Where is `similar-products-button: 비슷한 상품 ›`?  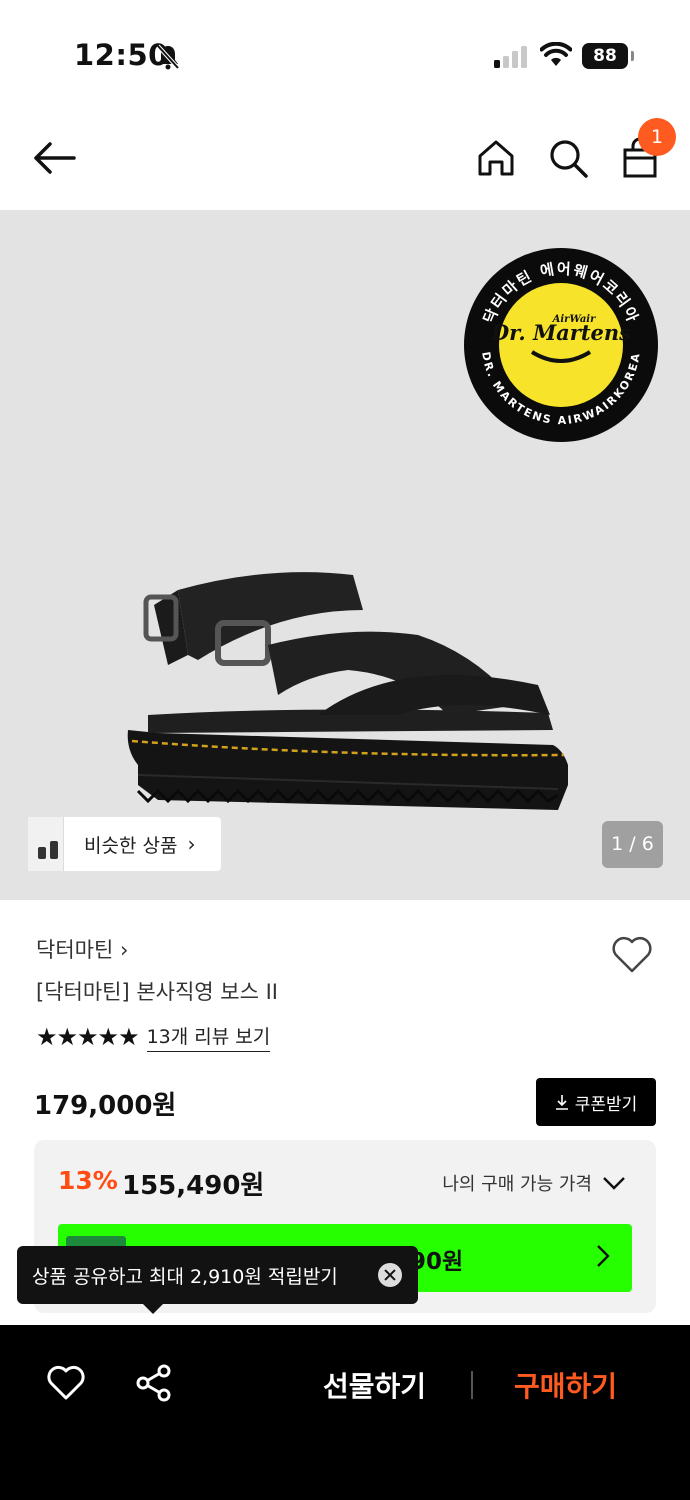
similar-products-button: 비슷한 상품 › is located at coordinates (124, 844).